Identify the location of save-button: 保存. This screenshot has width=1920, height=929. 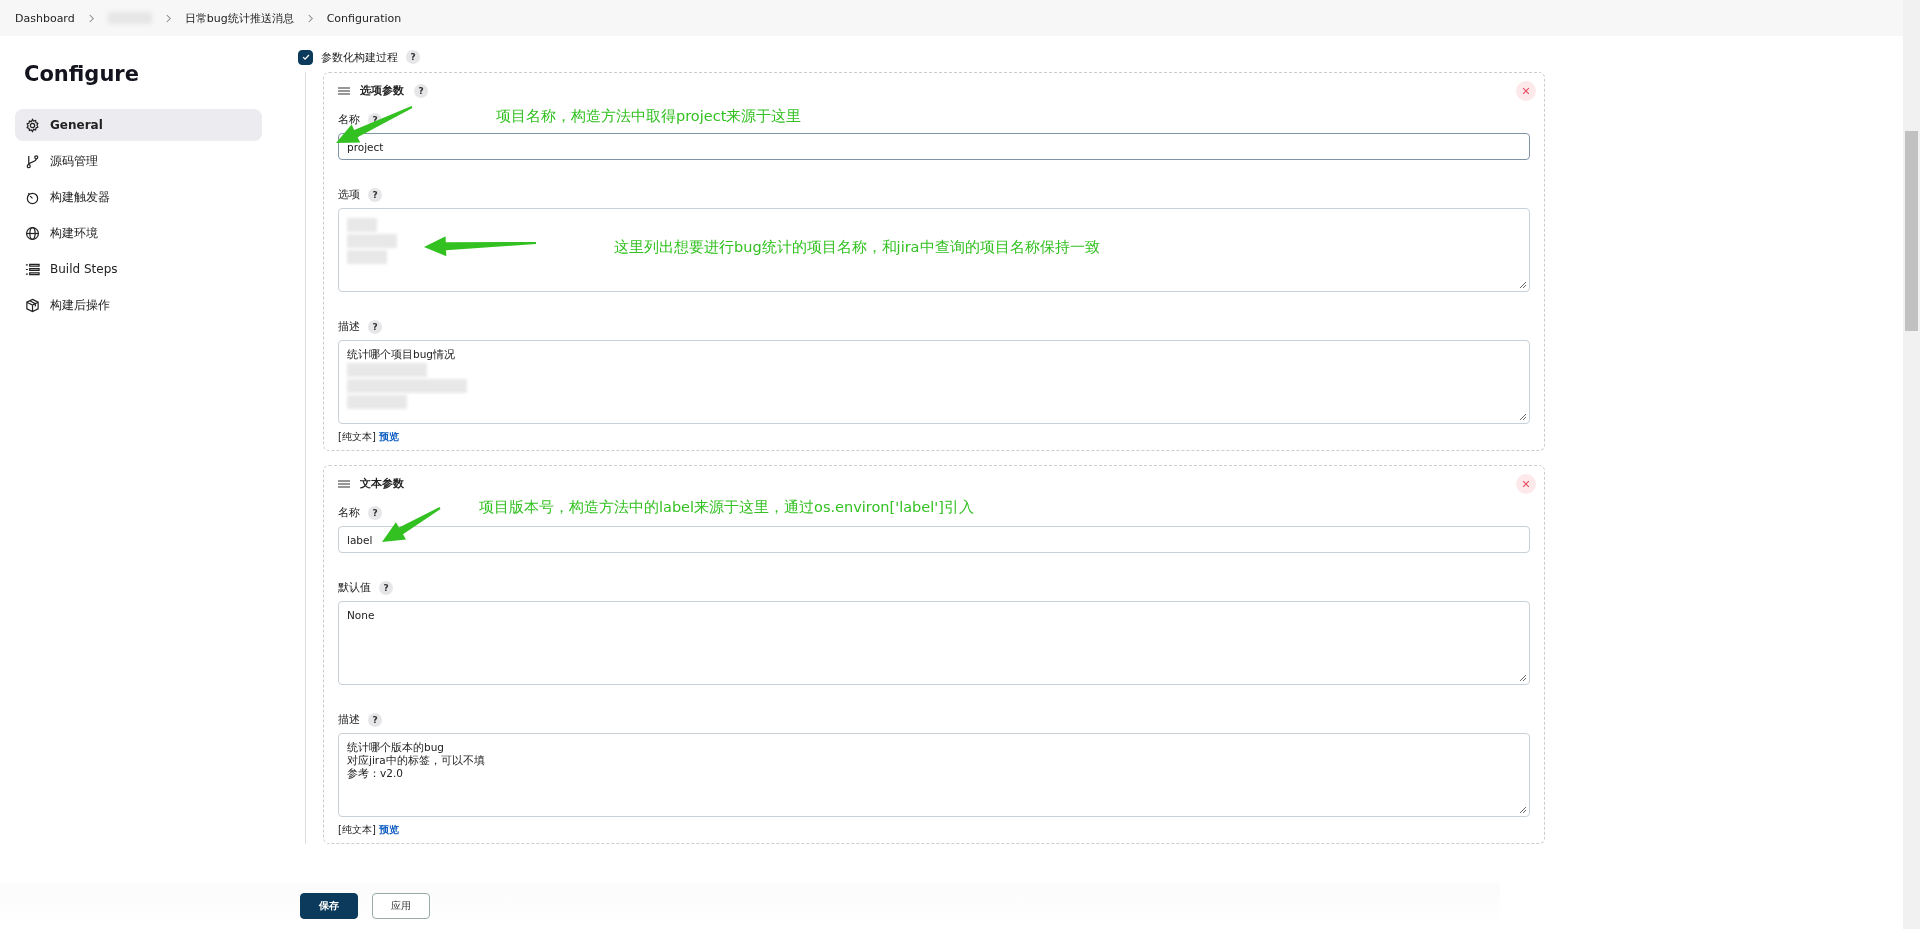
(329, 906).